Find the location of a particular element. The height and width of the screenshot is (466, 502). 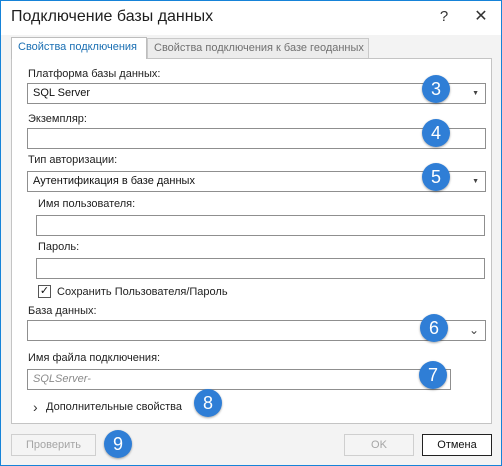

ok-button: OK is located at coordinates (379, 445).